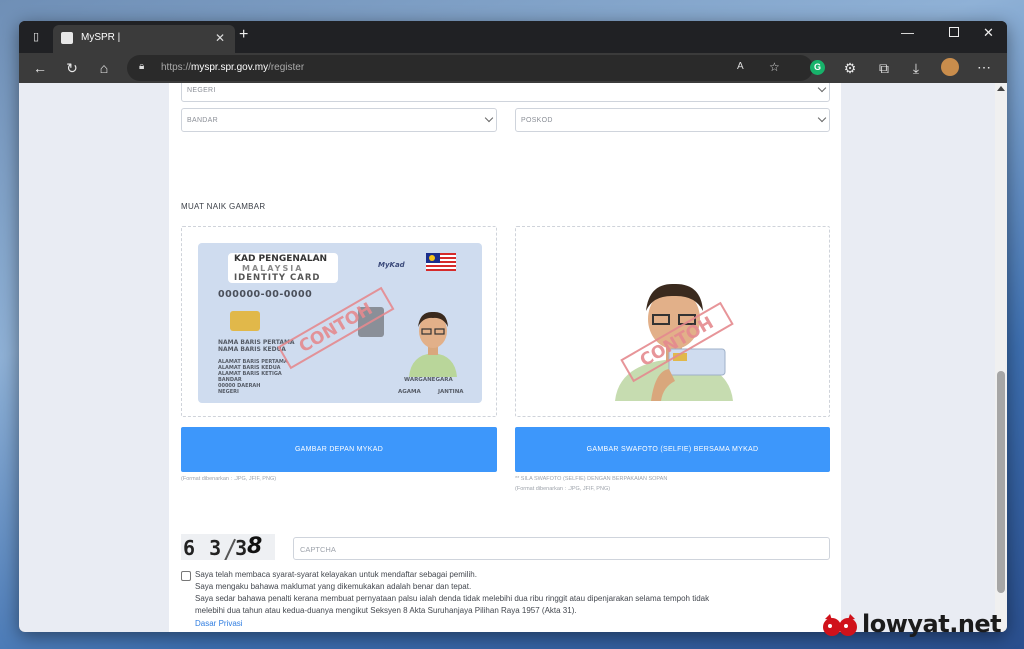 The width and height of the screenshot is (1024, 649). Describe the element at coordinates (265, 294) in the screenshot. I see `card-ic-number: 000000-00-0000` at that location.